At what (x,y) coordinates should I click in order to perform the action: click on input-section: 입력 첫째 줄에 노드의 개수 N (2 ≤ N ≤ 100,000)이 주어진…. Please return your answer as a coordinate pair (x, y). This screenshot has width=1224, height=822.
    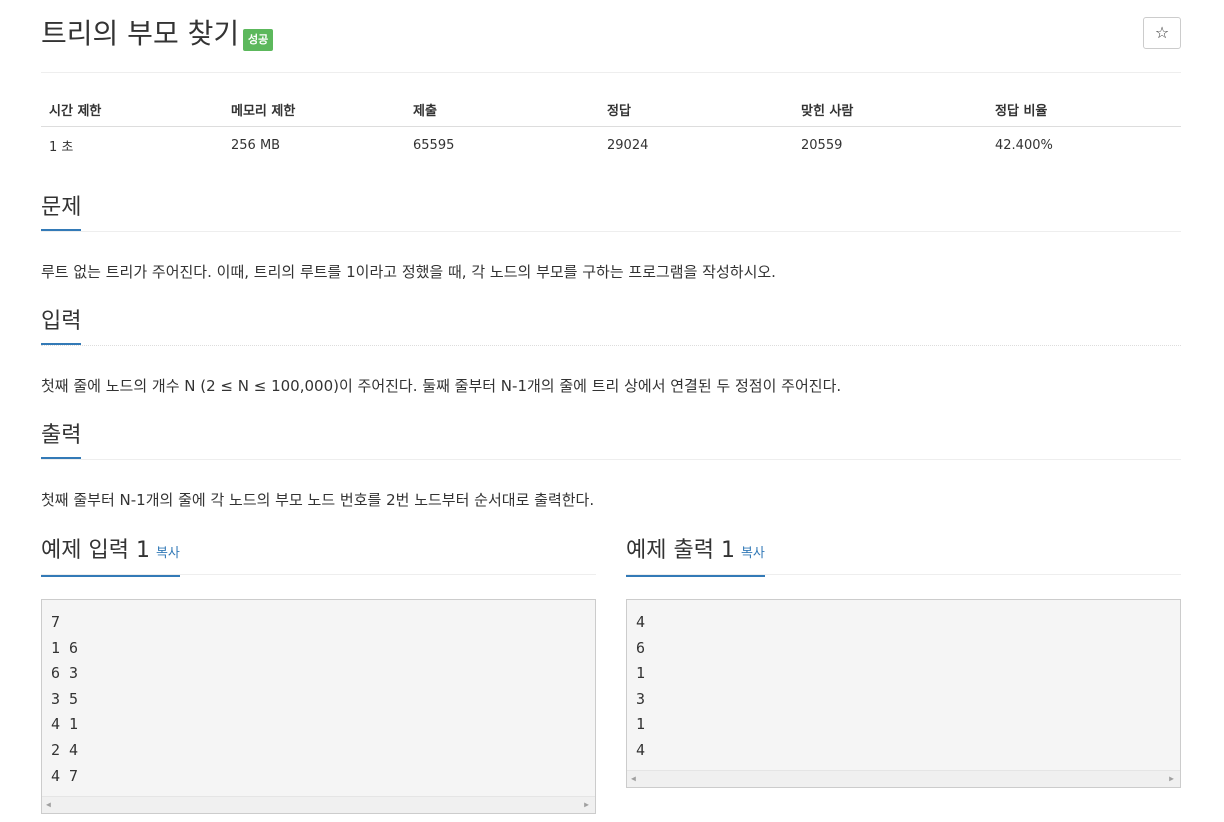
    Looking at the image, I should click on (611, 351).